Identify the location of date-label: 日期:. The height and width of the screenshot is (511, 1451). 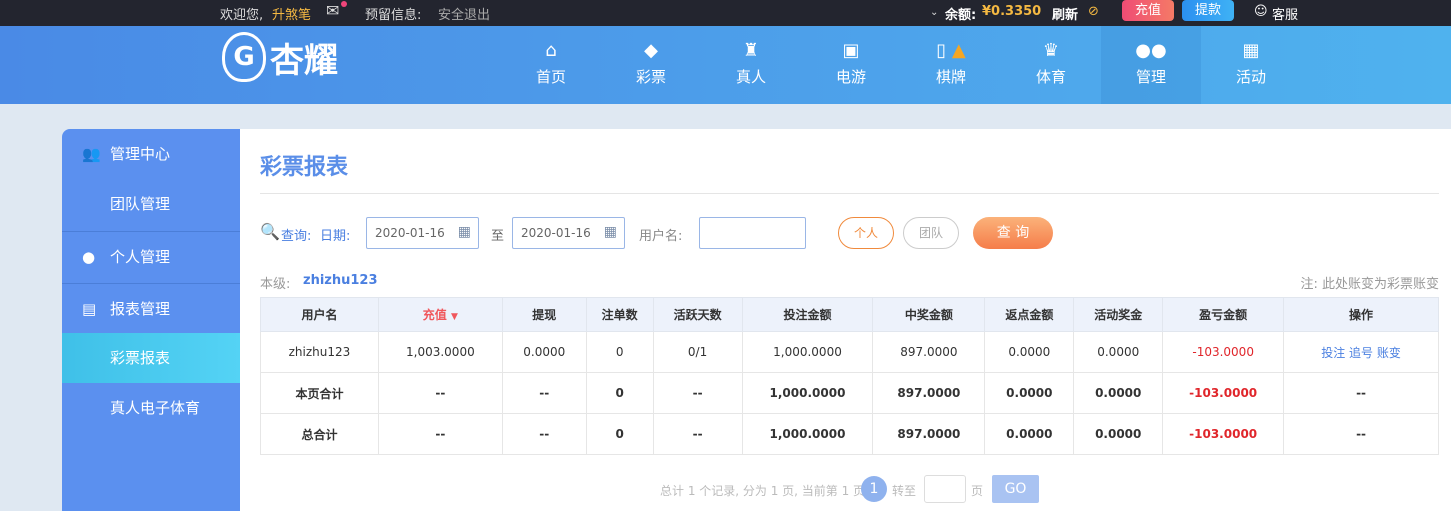
(335, 236).